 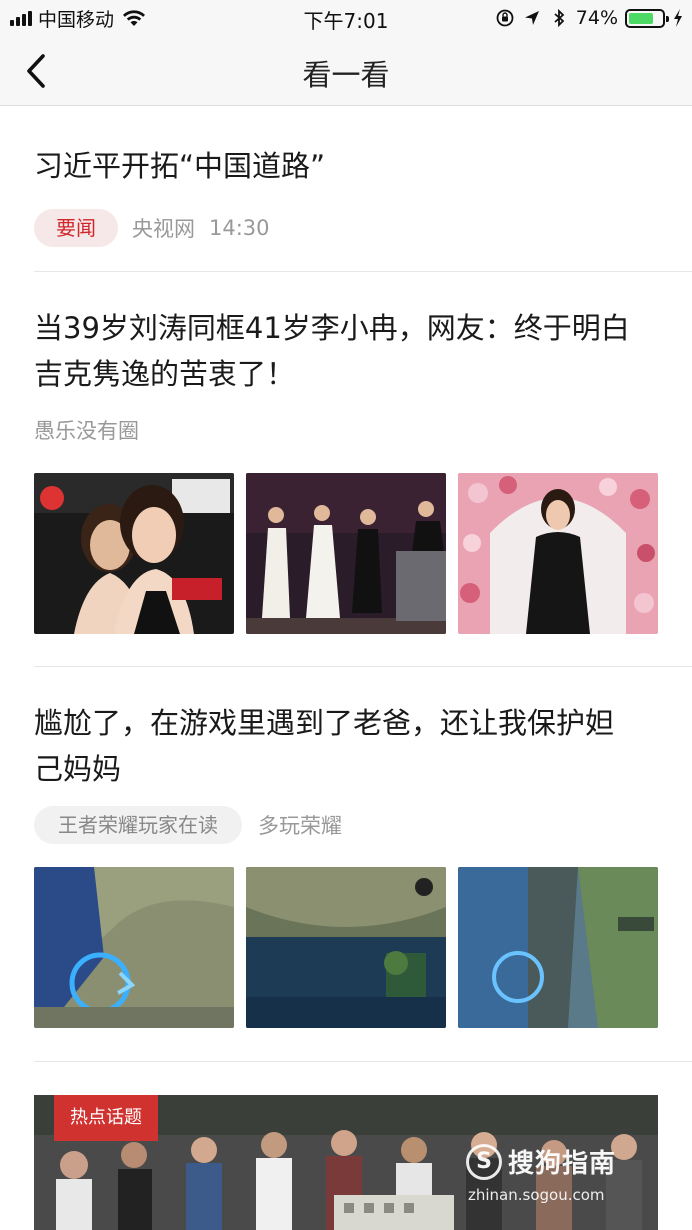 What do you see at coordinates (484, 1161) in the screenshot?
I see `sogou-logo-icon: S` at bounding box center [484, 1161].